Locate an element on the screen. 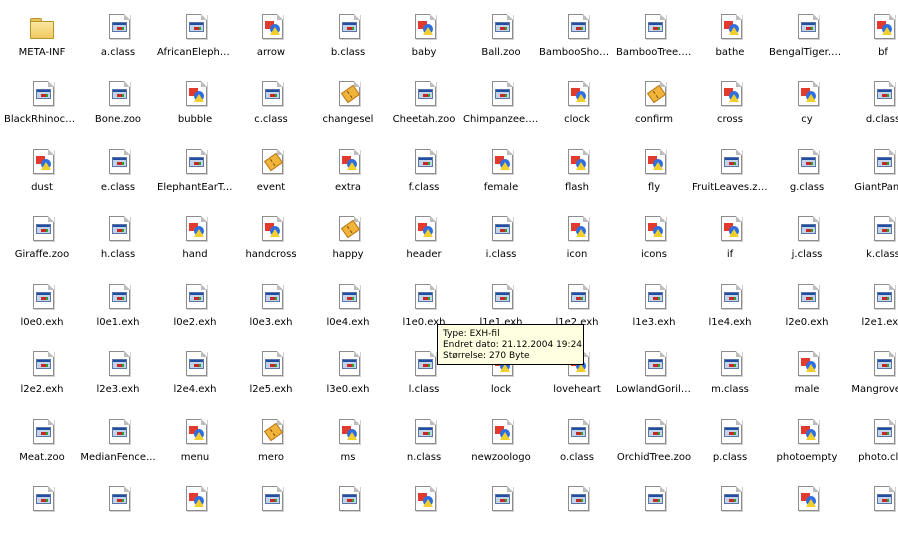  file-item: Meat.zoo is located at coordinates (42, 437).